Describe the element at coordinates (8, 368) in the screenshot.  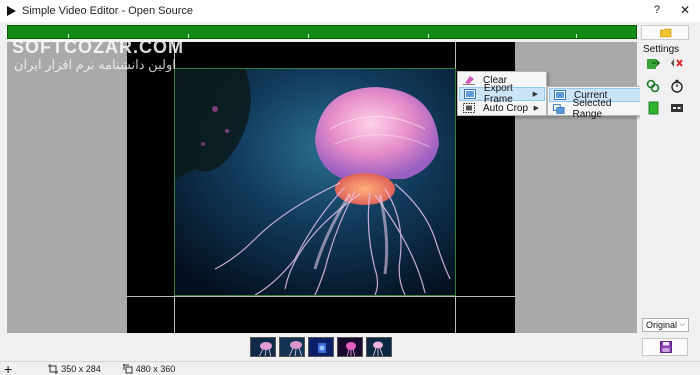
I see `add-icon: +` at that location.